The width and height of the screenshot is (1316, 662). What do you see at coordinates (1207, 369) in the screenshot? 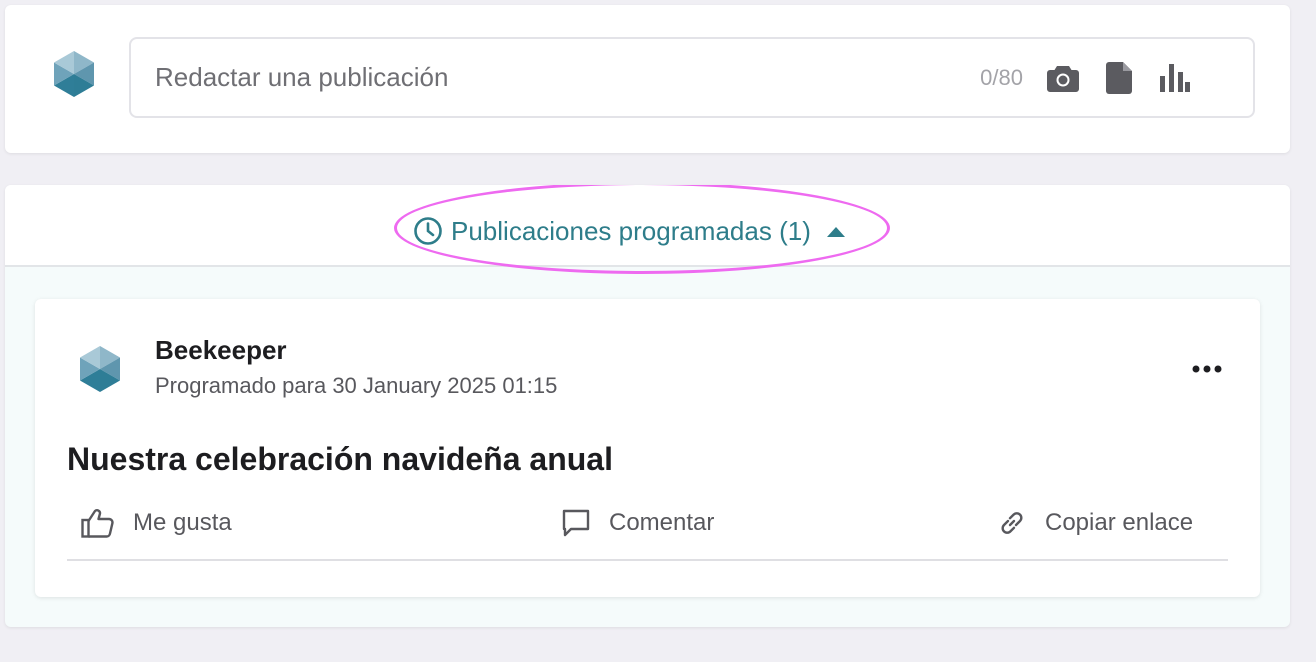
I see `more-options-icon` at bounding box center [1207, 369].